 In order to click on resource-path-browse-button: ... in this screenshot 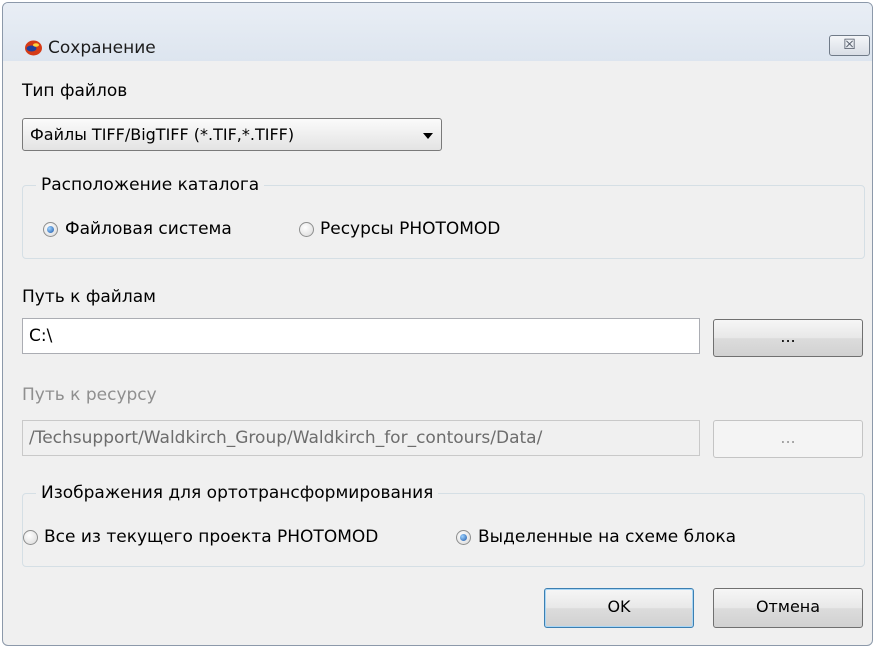, I will do `click(788, 439)`.